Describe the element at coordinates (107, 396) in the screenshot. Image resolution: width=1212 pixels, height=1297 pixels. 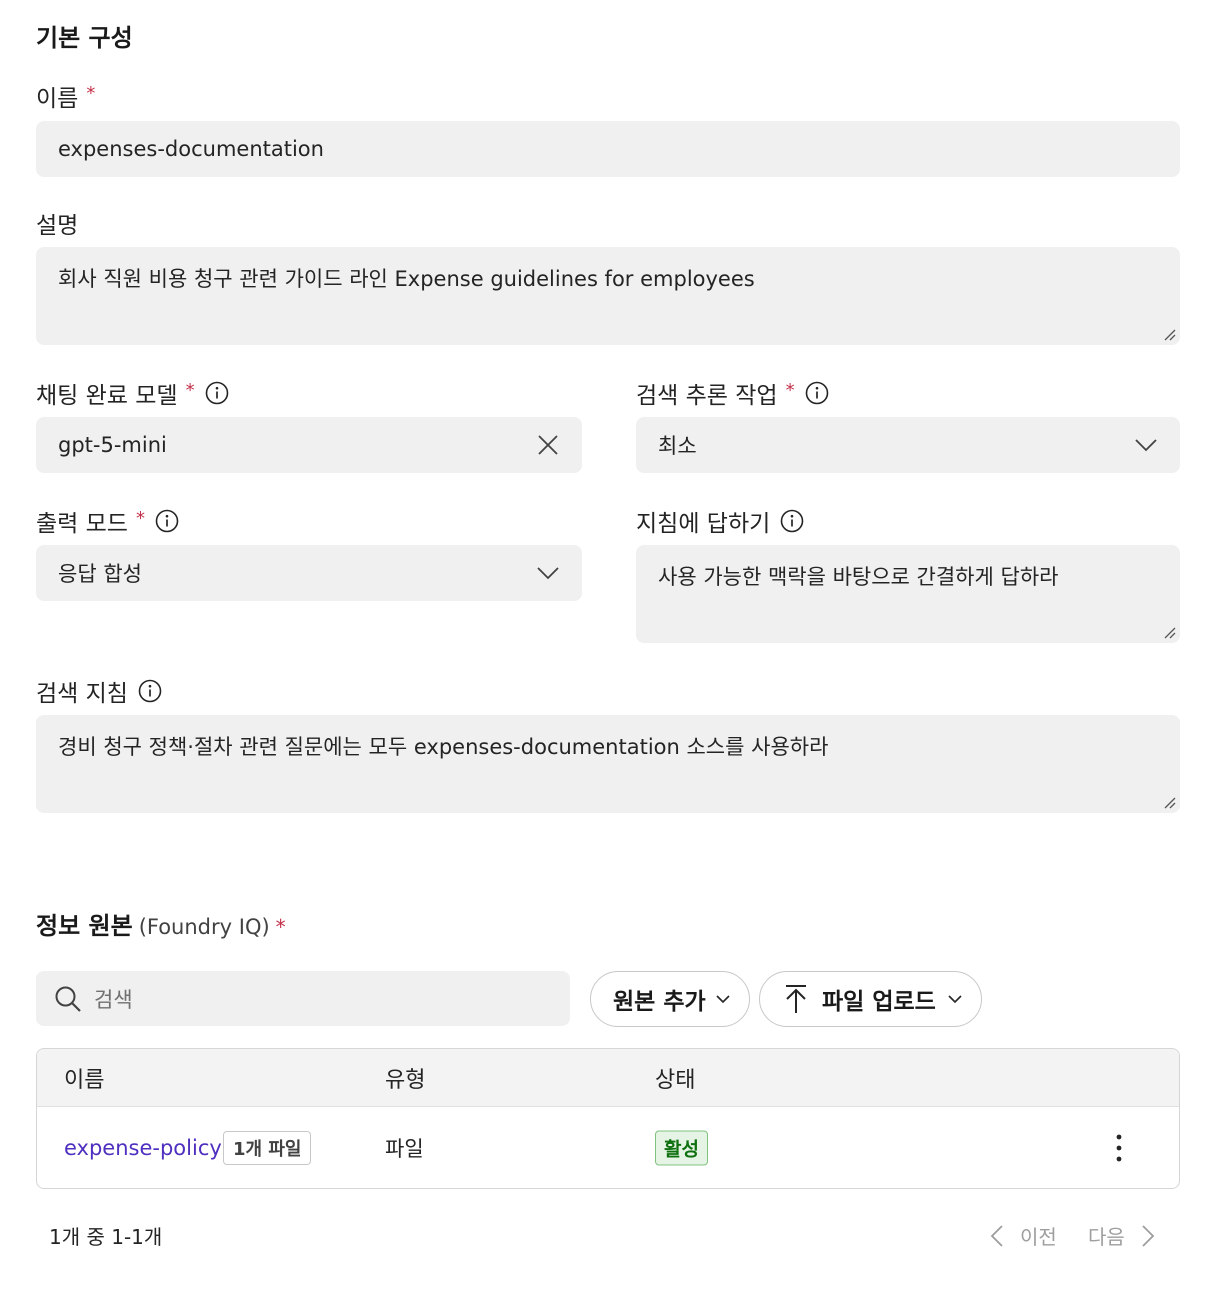
I see `model-label-text: 채팅 완료 모델` at that location.